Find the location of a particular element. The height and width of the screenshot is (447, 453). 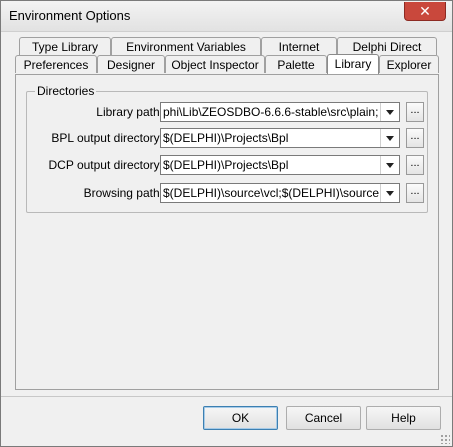

dcp-output-label: DCP output directory: is located at coordinates (106, 165).